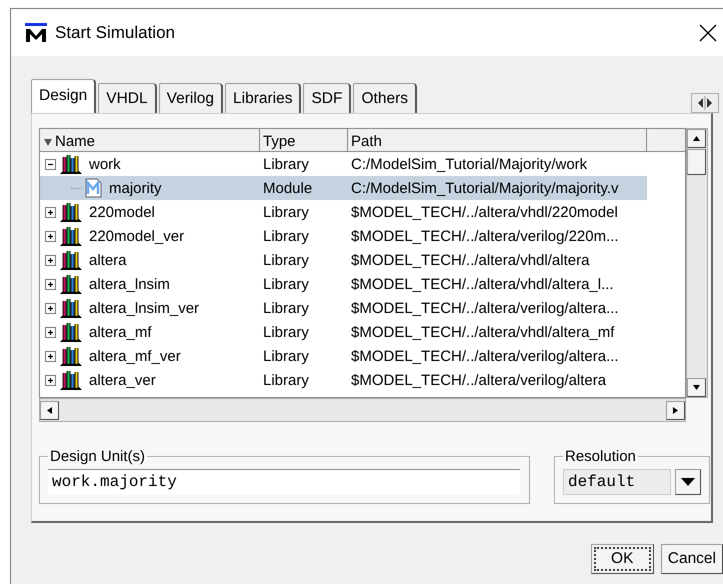 Image resolution: width=723 pixels, height=584 pixels. I want to click on path-cell-text: $MODEL_TECH/../altera/verilog/altera, so click(479, 380).